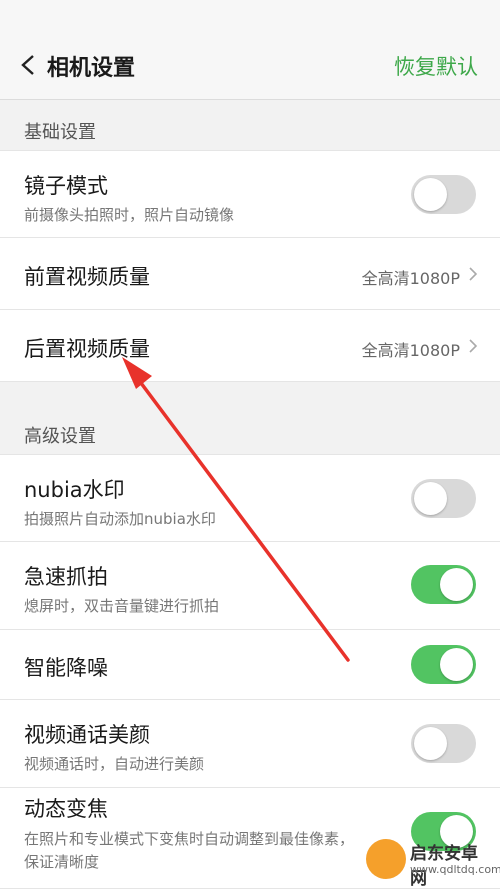 This screenshot has width=500, height=889. I want to click on row-nubia-watermark: nubia水印 拍摄照片自动添加nubia水印, so click(250, 498).